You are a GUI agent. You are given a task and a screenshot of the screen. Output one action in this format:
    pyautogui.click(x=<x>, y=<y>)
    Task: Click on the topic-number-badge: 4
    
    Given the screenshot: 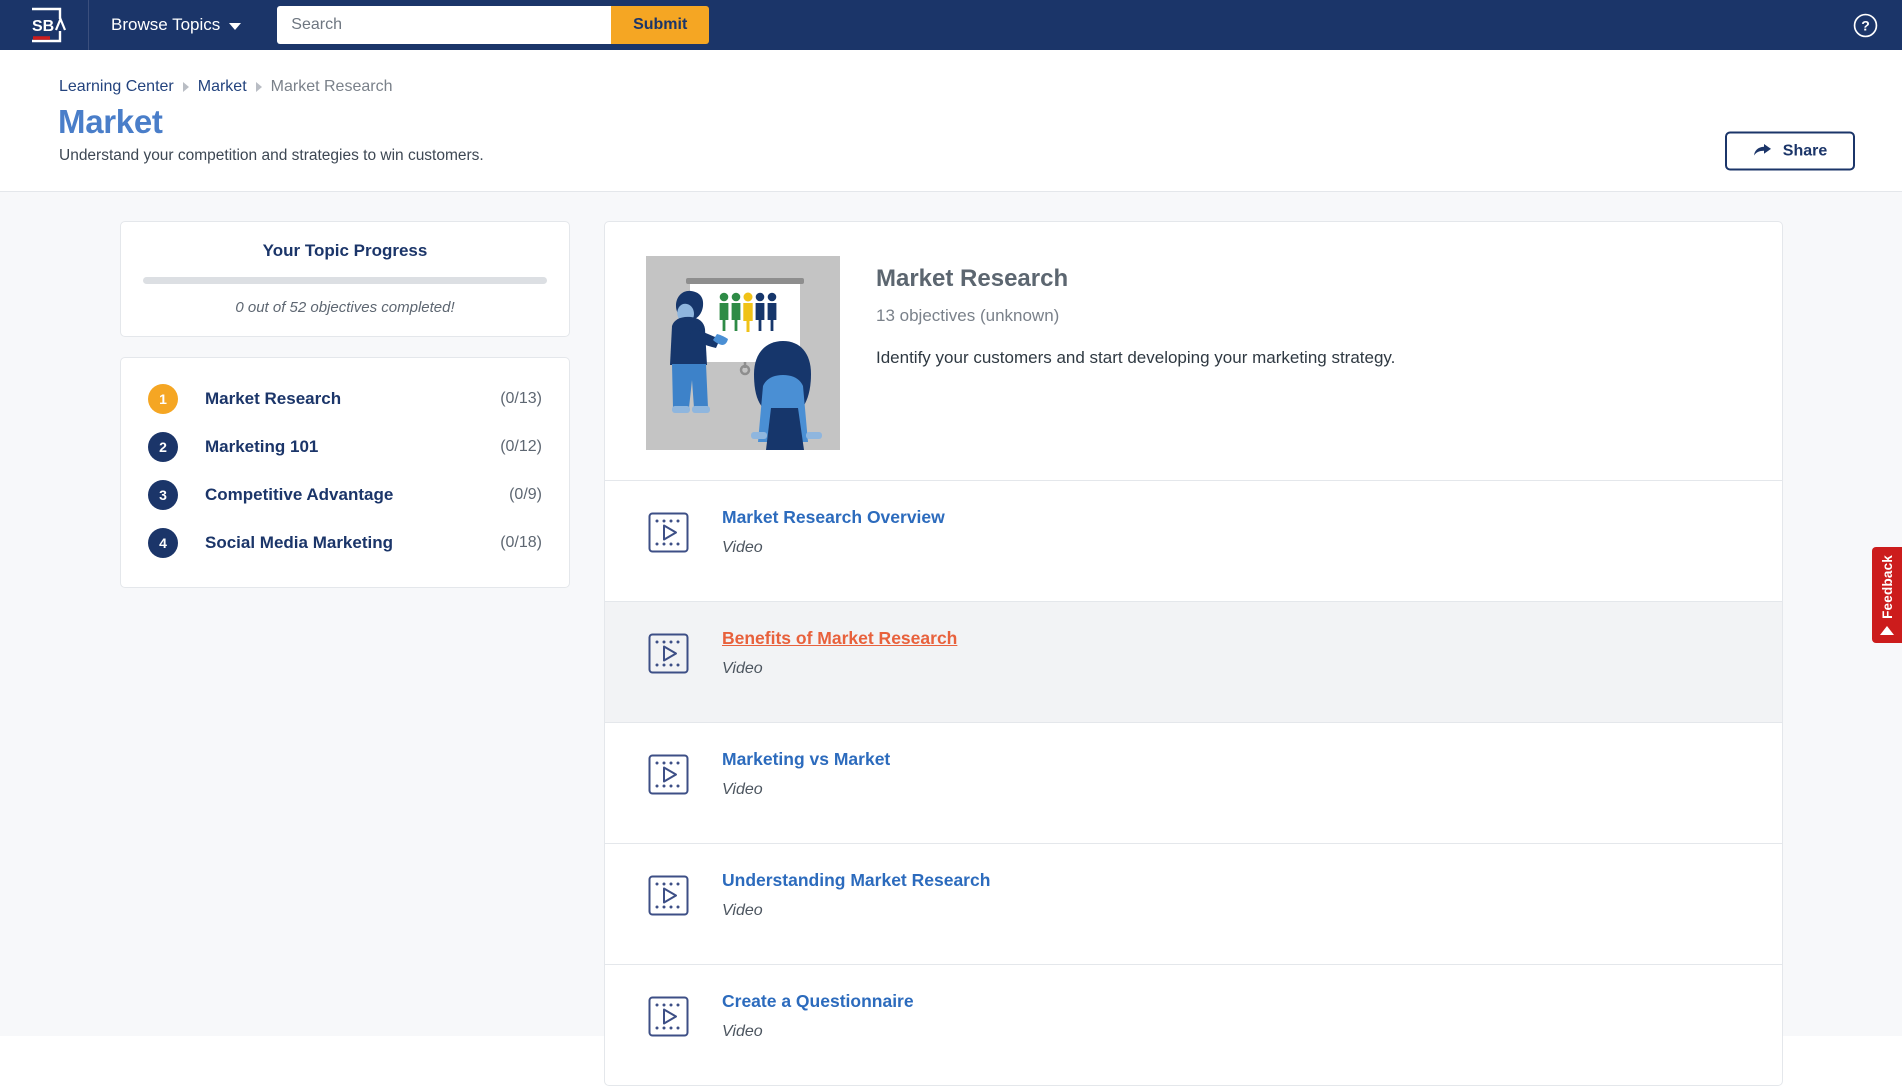 What is the action you would take?
    pyautogui.click(x=163, y=543)
    